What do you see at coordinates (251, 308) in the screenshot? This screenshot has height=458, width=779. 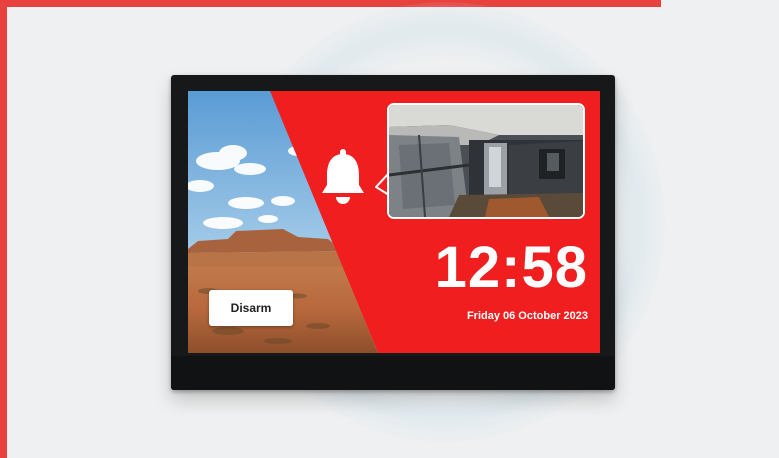 I see `disarm-button: Disarm` at bounding box center [251, 308].